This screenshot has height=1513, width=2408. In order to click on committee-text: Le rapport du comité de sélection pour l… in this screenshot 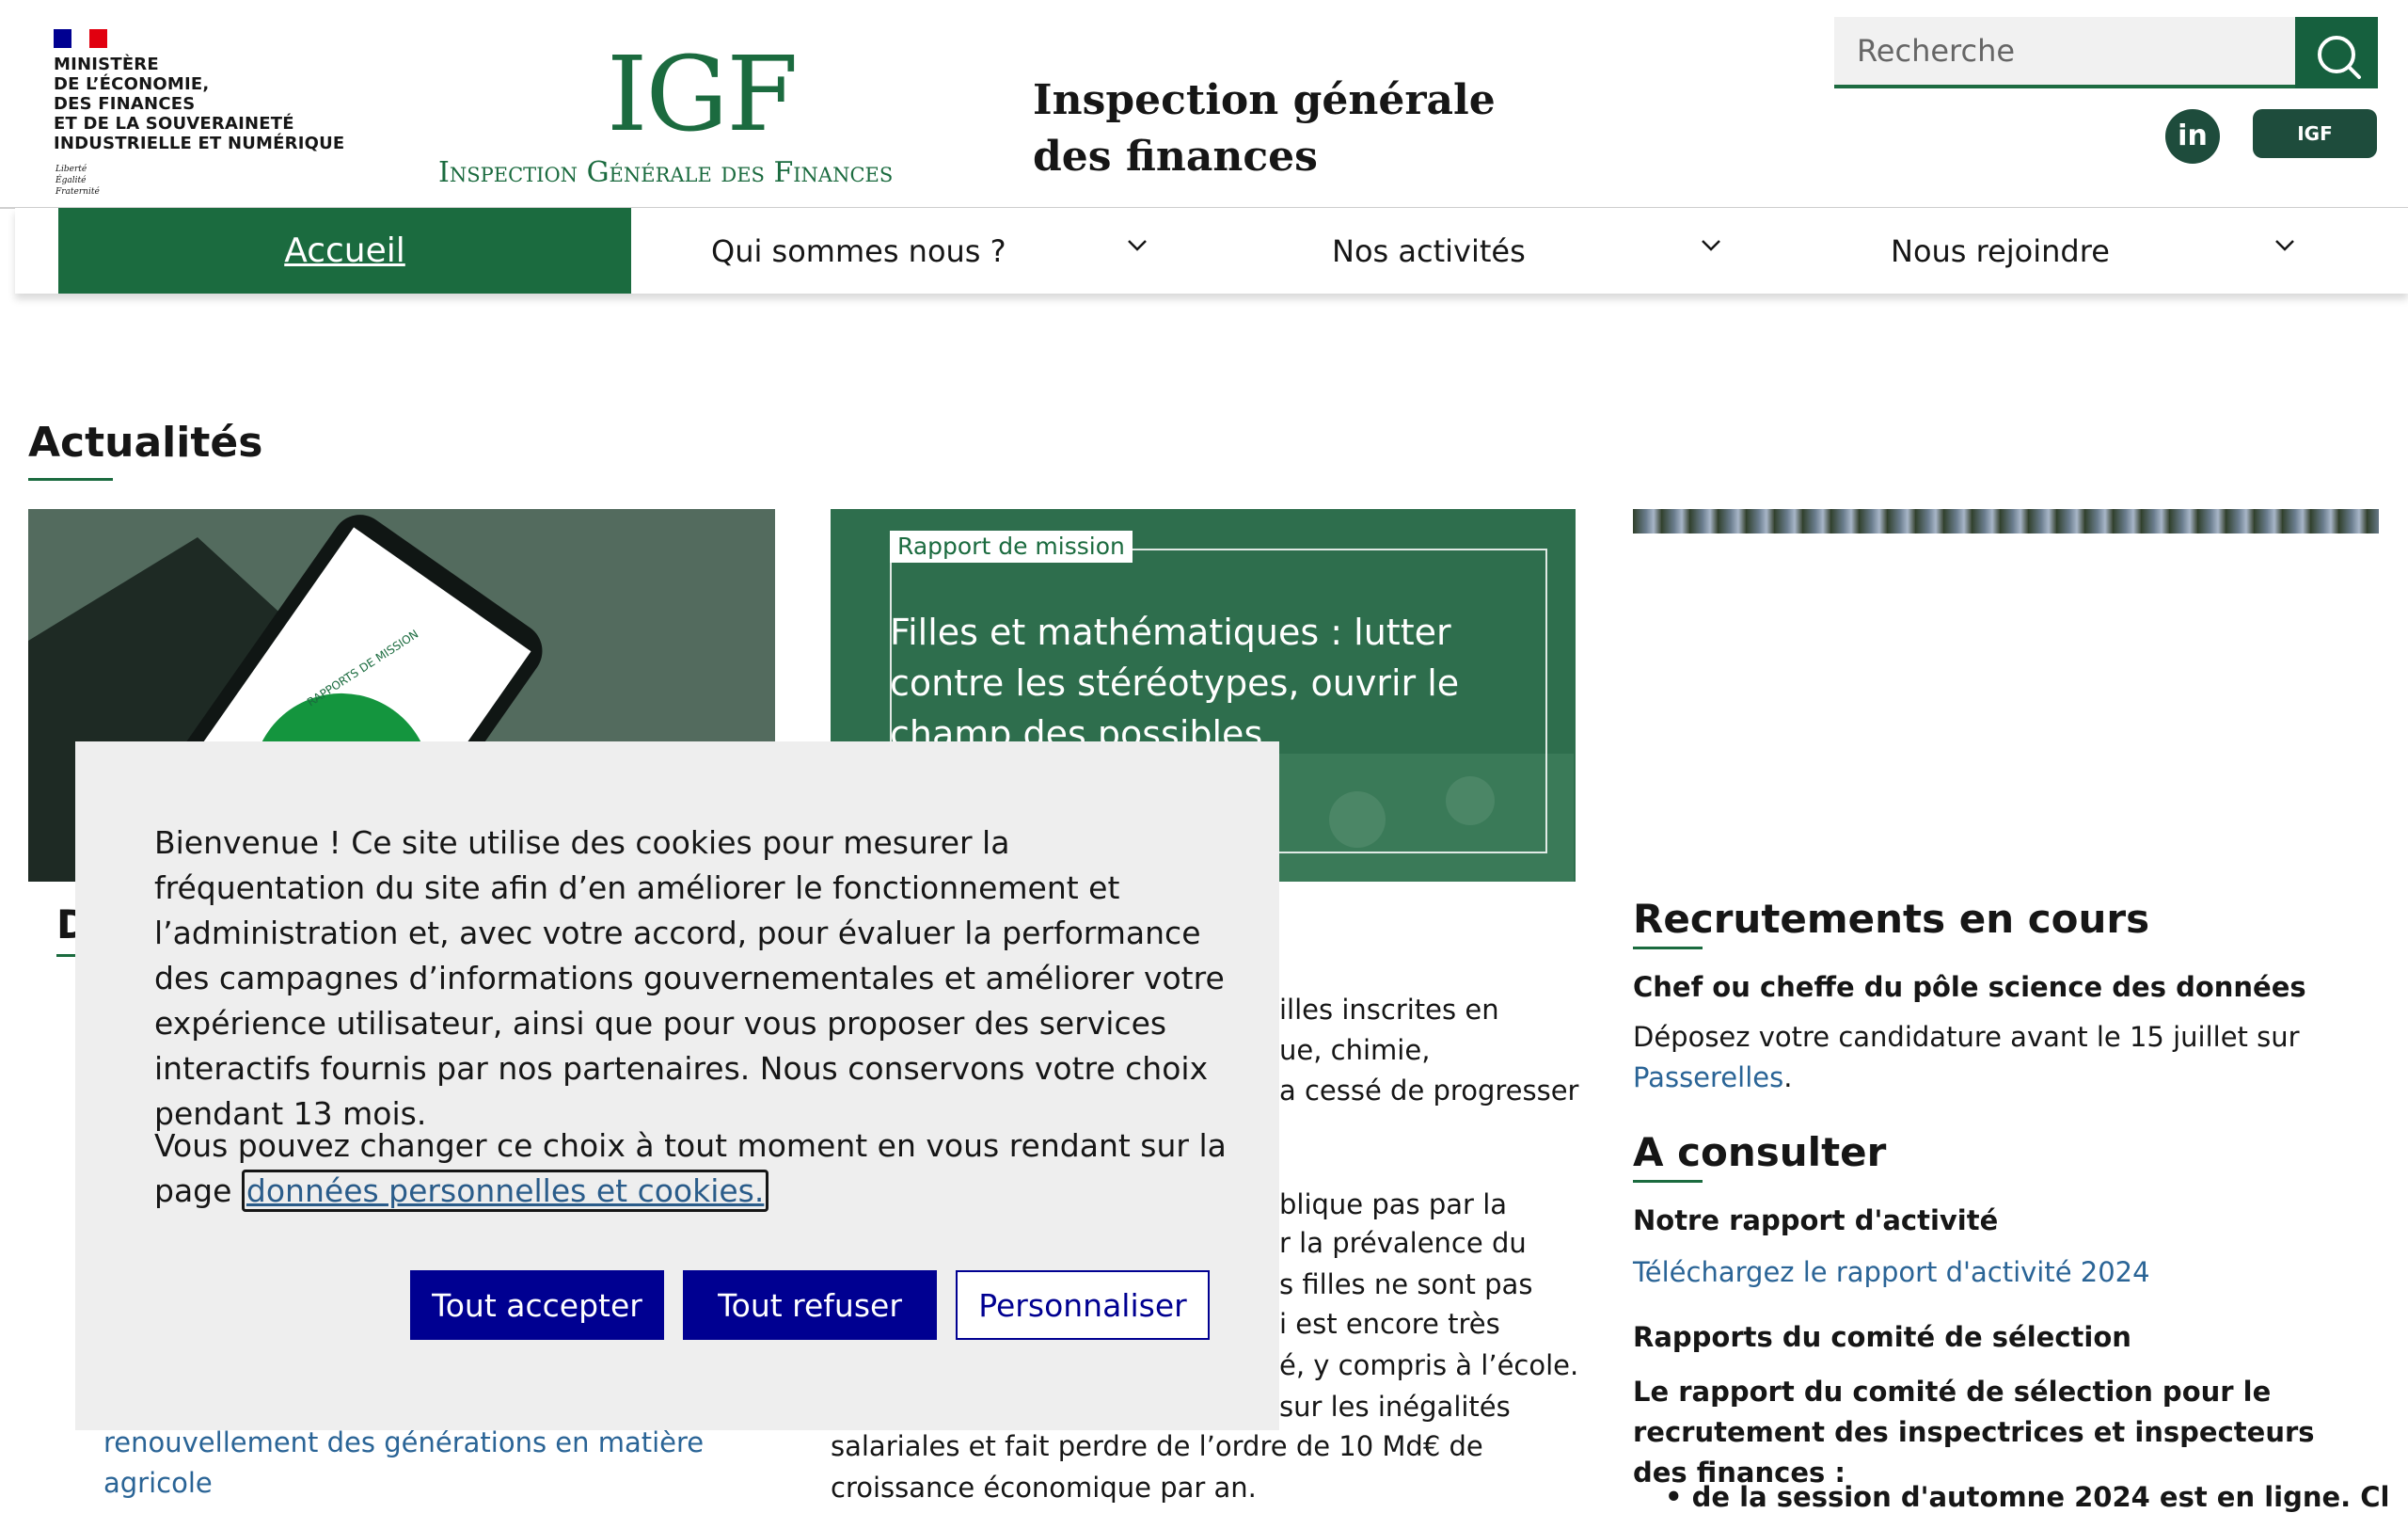, I will do `click(1974, 1432)`.